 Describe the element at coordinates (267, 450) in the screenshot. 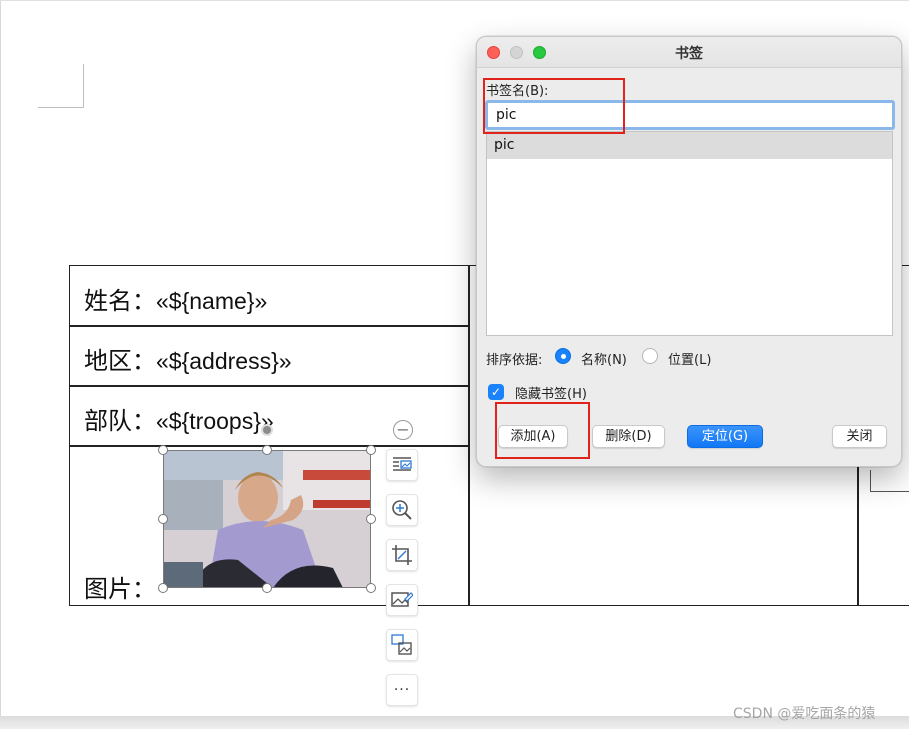

I see `resize-handle-top` at that location.